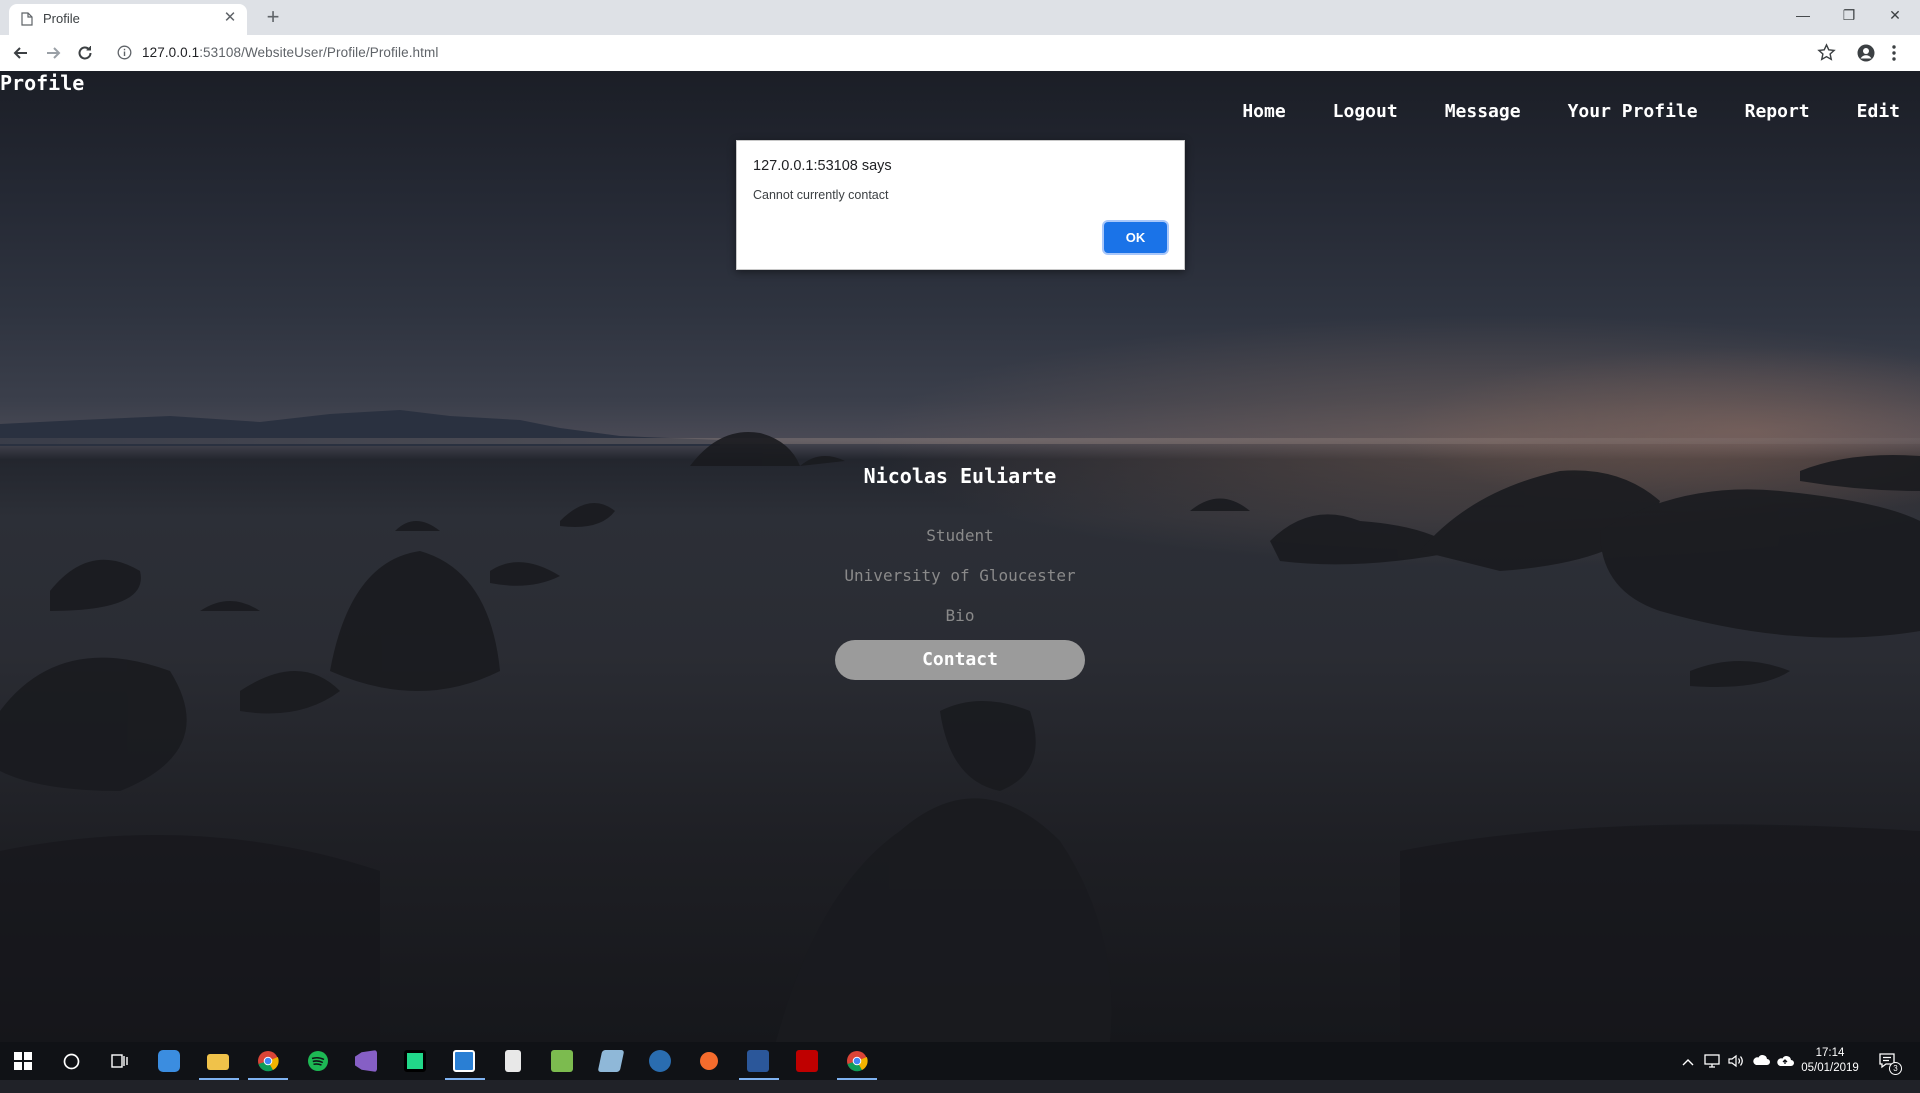 Image resolution: width=1920 pixels, height=1093 pixels. What do you see at coordinates (219, 1061) in the screenshot?
I see `file-explorer-icon` at bounding box center [219, 1061].